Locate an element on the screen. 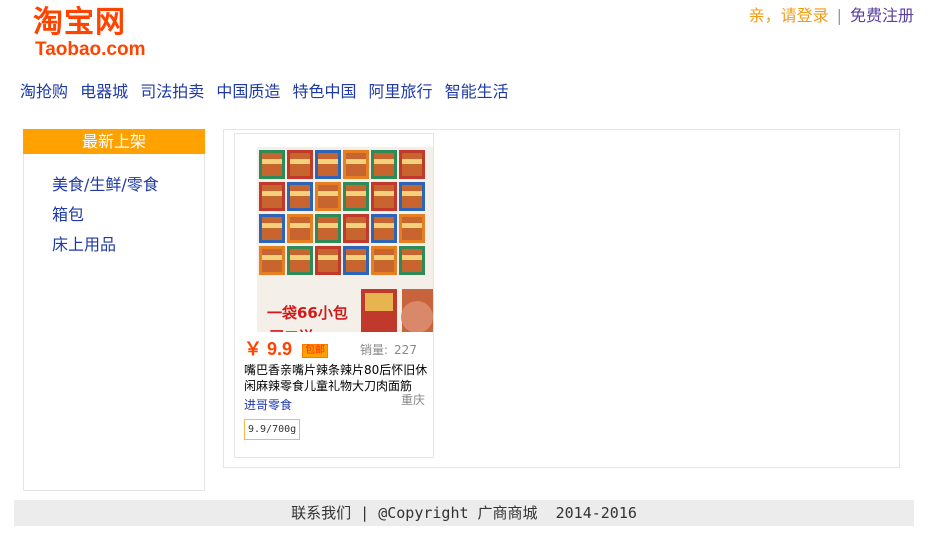 The height and width of the screenshot is (544, 945). image-caption-line1: 一袋66小包 is located at coordinates (307, 313).